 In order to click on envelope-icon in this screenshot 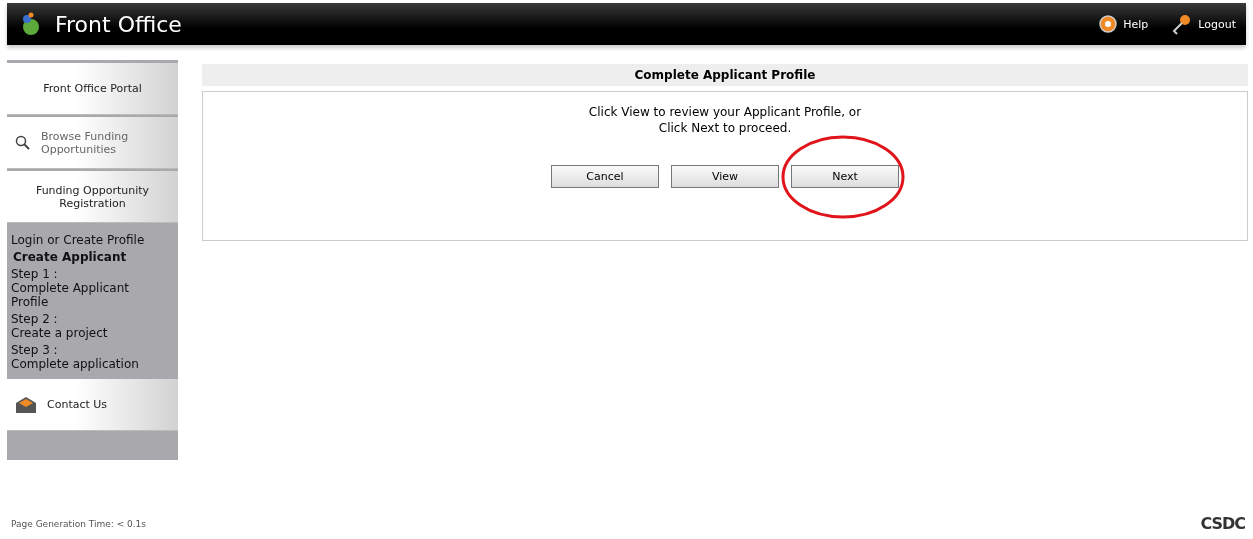, I will do `click(26, 404)`.